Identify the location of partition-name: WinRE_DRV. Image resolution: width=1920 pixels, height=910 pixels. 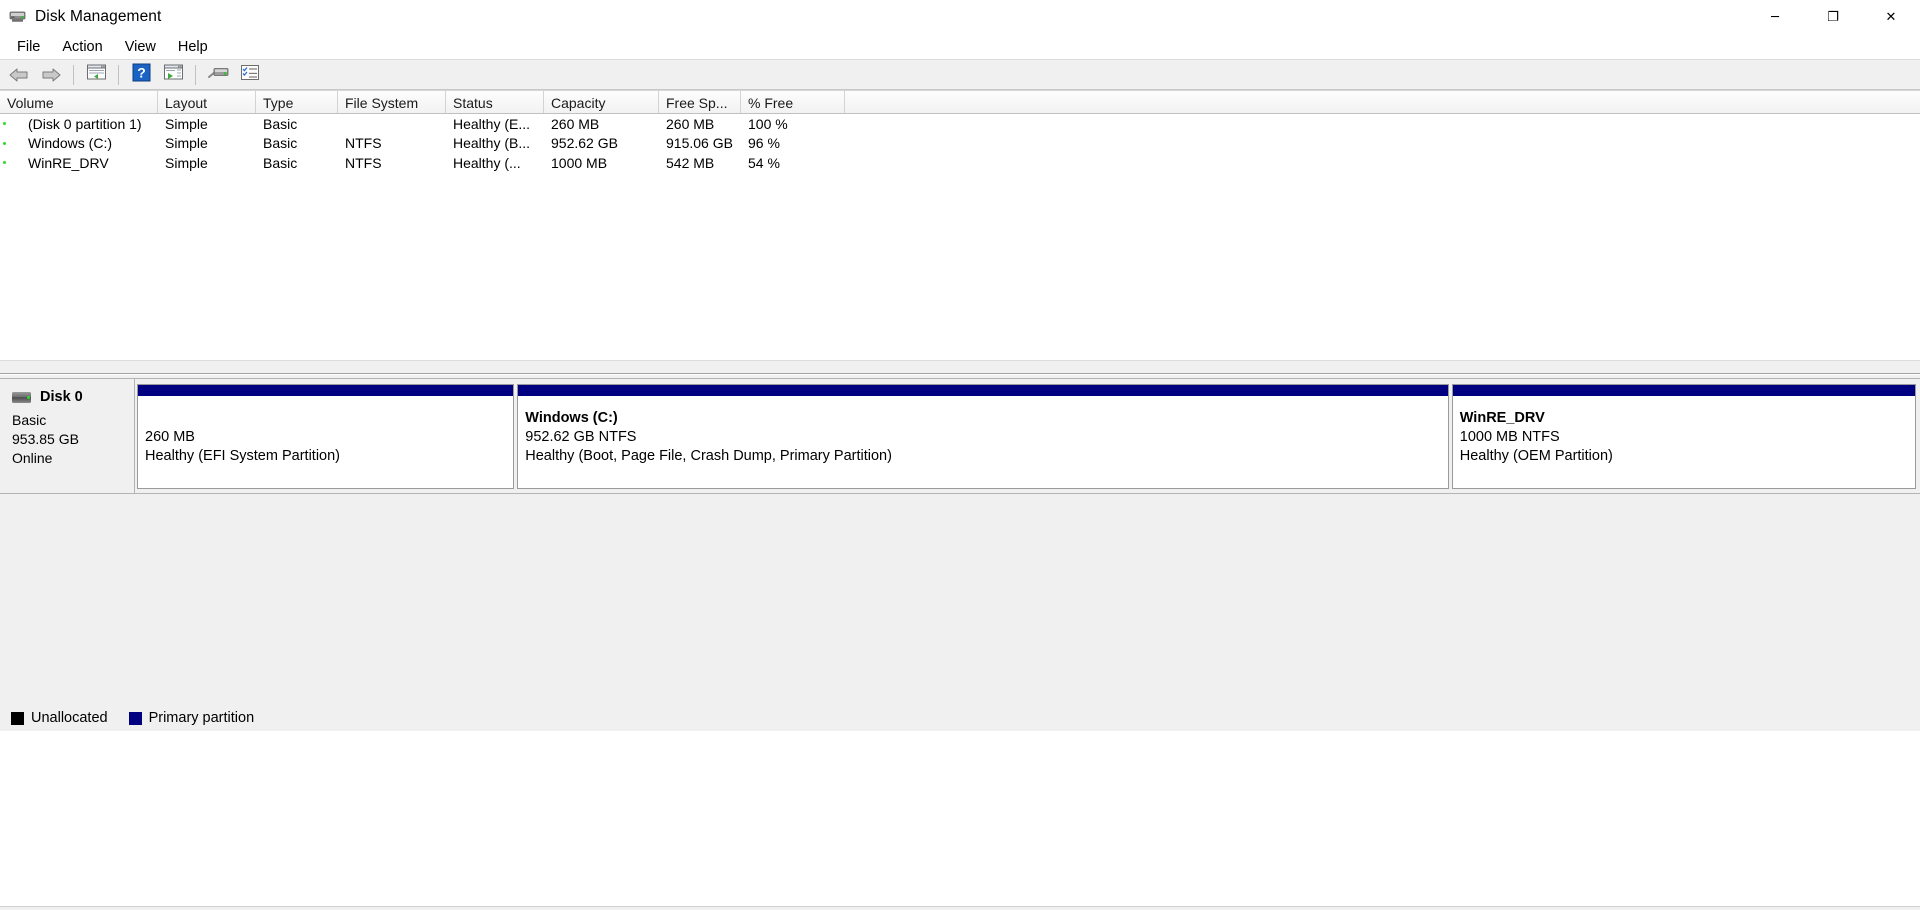
(1502, 418).